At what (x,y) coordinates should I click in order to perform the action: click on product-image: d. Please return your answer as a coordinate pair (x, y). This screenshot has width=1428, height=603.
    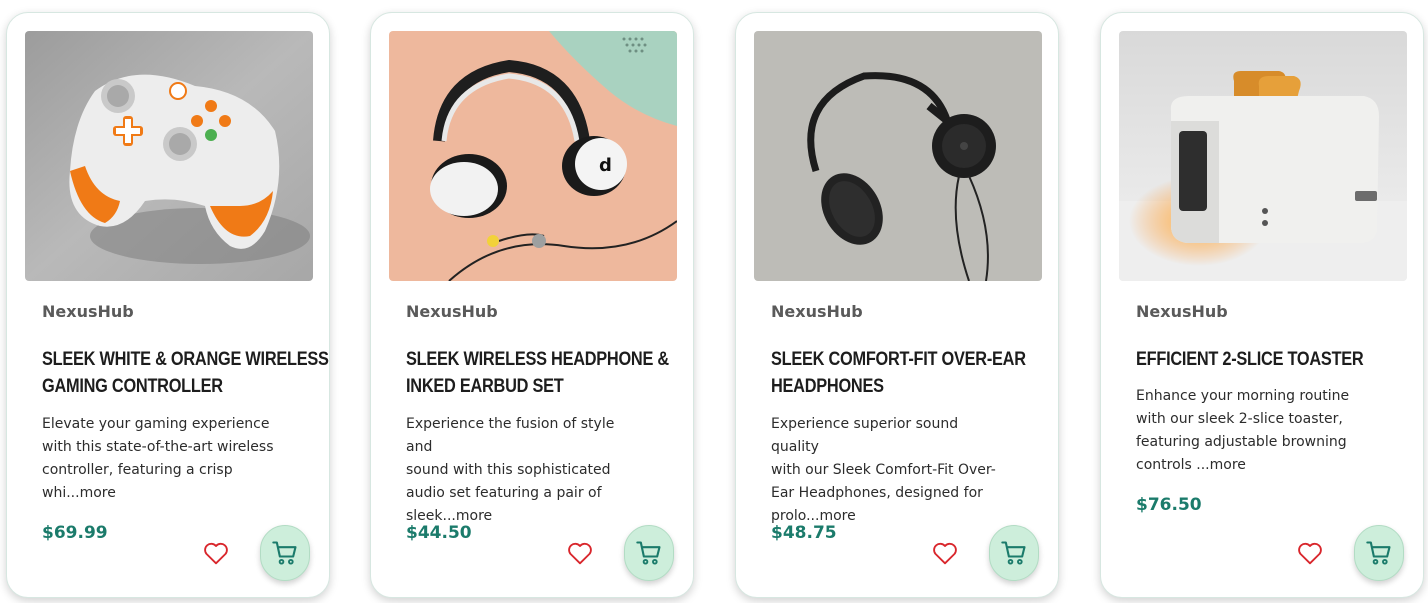
    Looking at the image, I should click on (533, 156).